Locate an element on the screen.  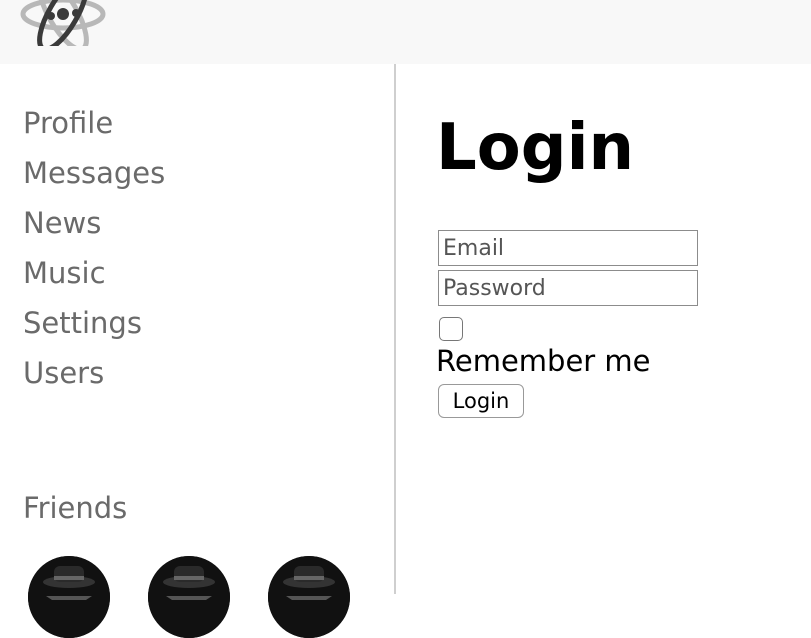
sidebar-item-messages: Messages is located at coordinates (94, 173).